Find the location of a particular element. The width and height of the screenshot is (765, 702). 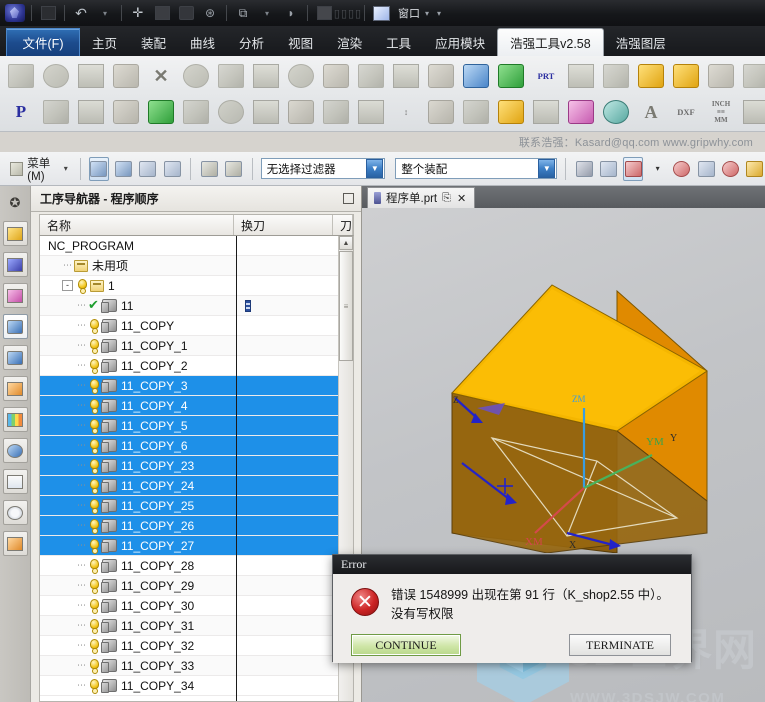

blank-icon is located at coordinates (301, 76).